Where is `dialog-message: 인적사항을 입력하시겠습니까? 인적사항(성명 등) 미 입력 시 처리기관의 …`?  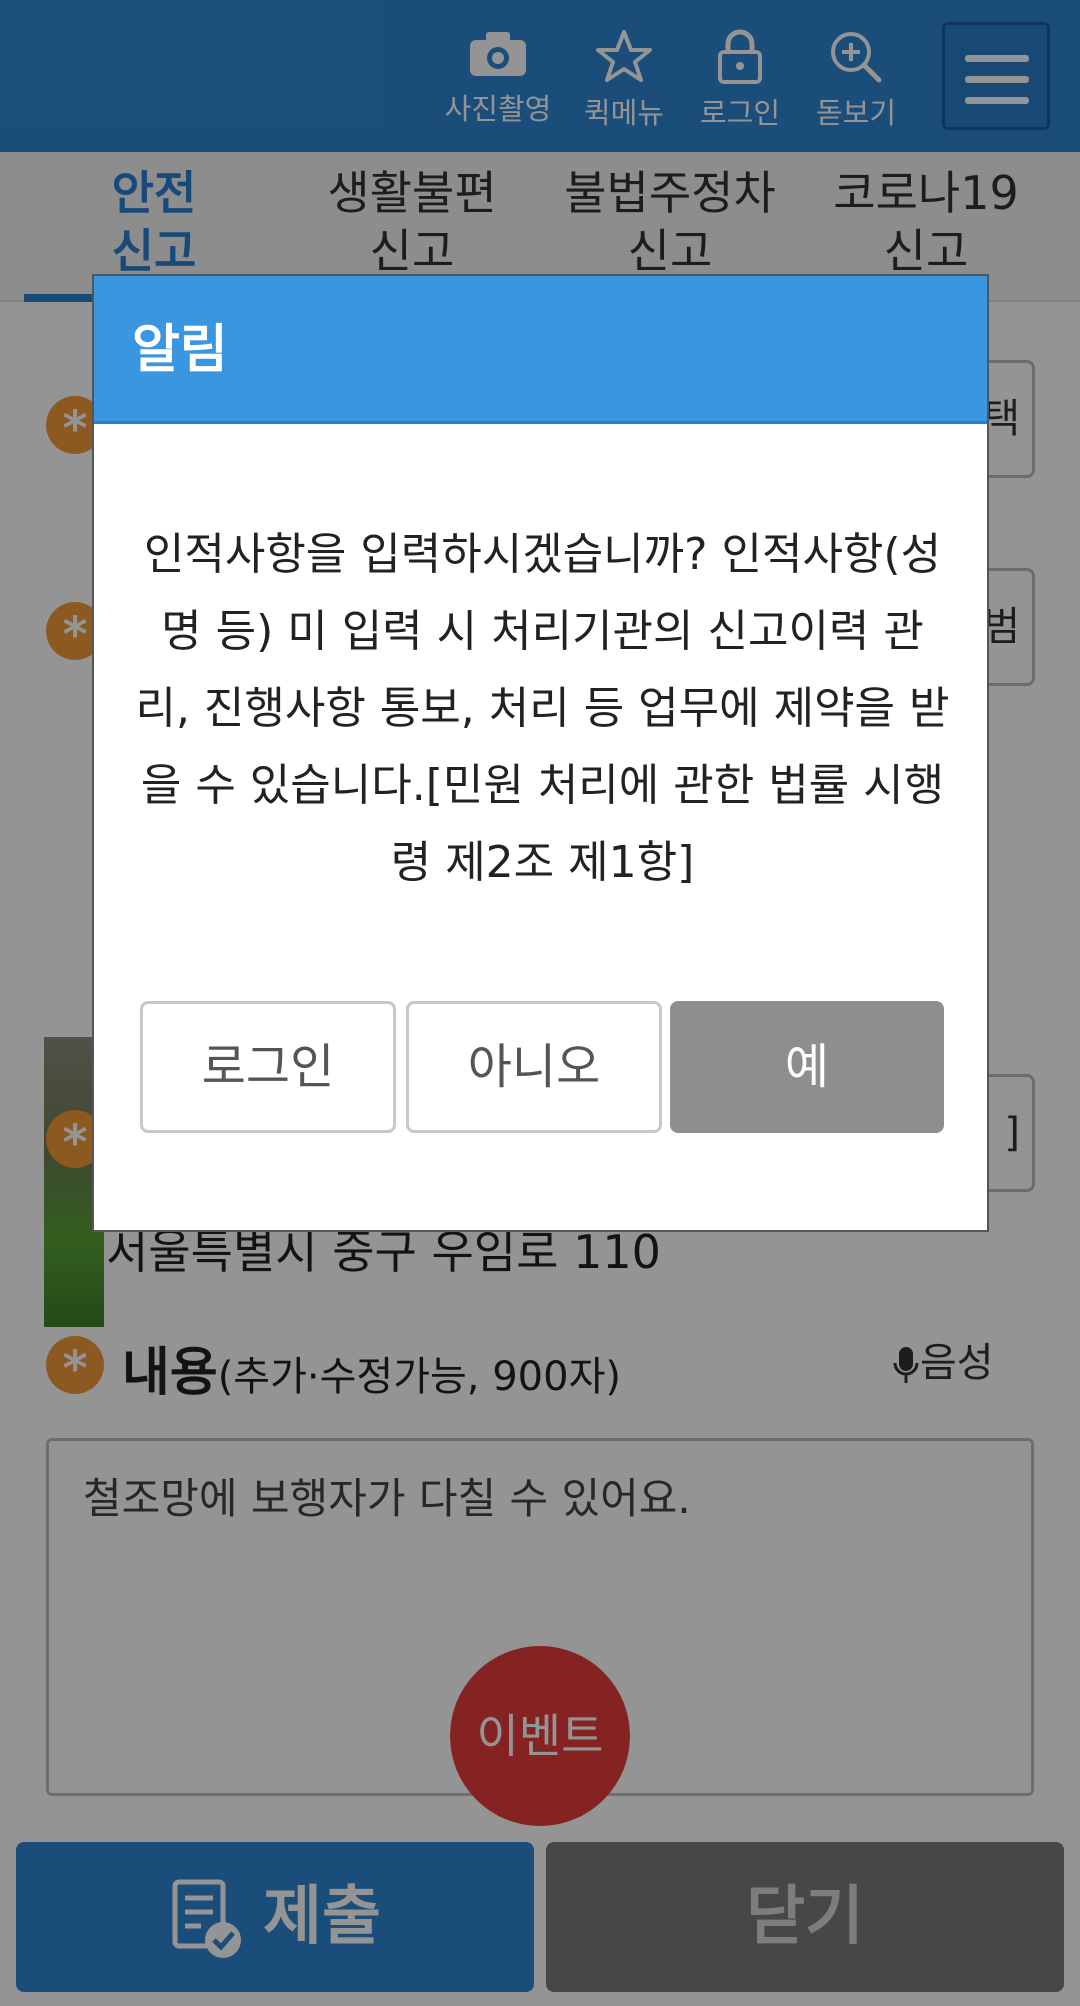
dialog-message: 인적사항을 입력하시겠습니까? 인적사항(성명 등) 미 입력 시 처리기관의 … is located at coordinates (542, 708).